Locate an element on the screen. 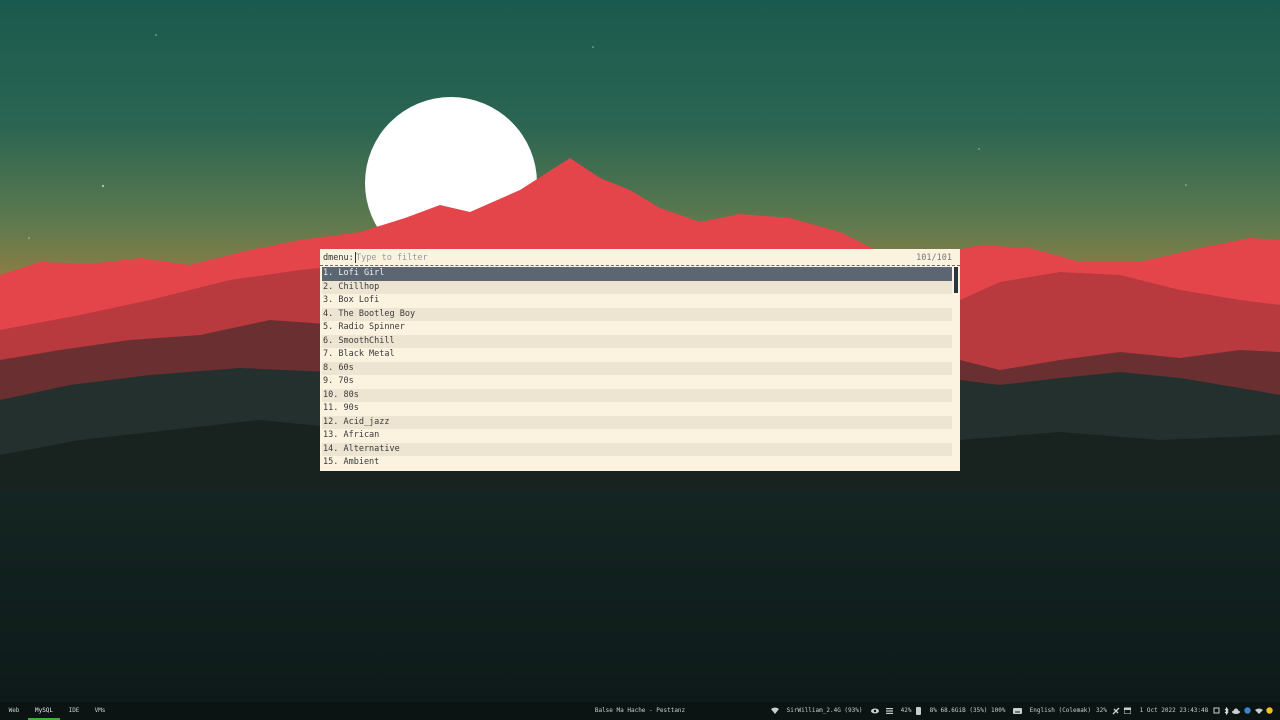  datetime-label: 1 Oct 2022 23:43:48 is located at coordinates (1174, 710).